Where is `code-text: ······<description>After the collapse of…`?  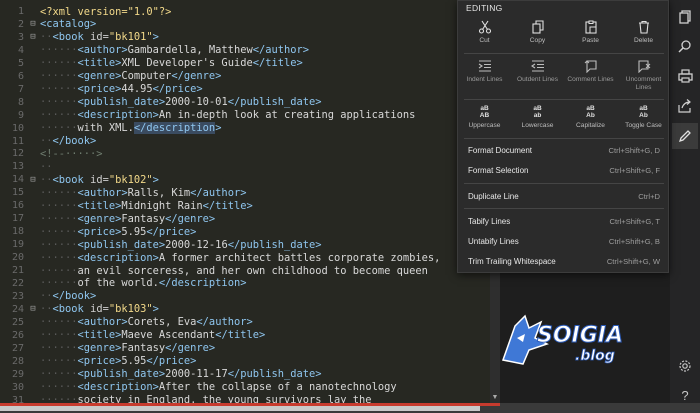 code-text: ······<description>After the collapse of… is located at coordinates (218, 387).